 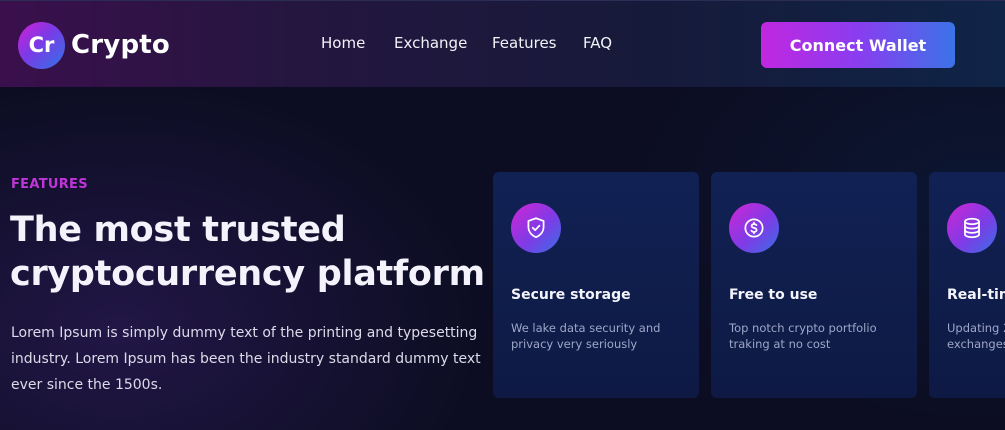 I want to click on nav-features: Features, so click(x=524, y=43).